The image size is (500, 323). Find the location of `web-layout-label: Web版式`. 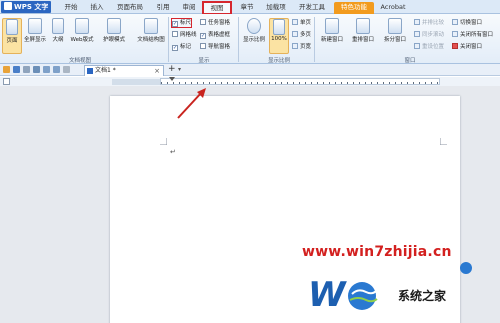

web-layout-label: Web版式 is located at coordinates (82, 40).